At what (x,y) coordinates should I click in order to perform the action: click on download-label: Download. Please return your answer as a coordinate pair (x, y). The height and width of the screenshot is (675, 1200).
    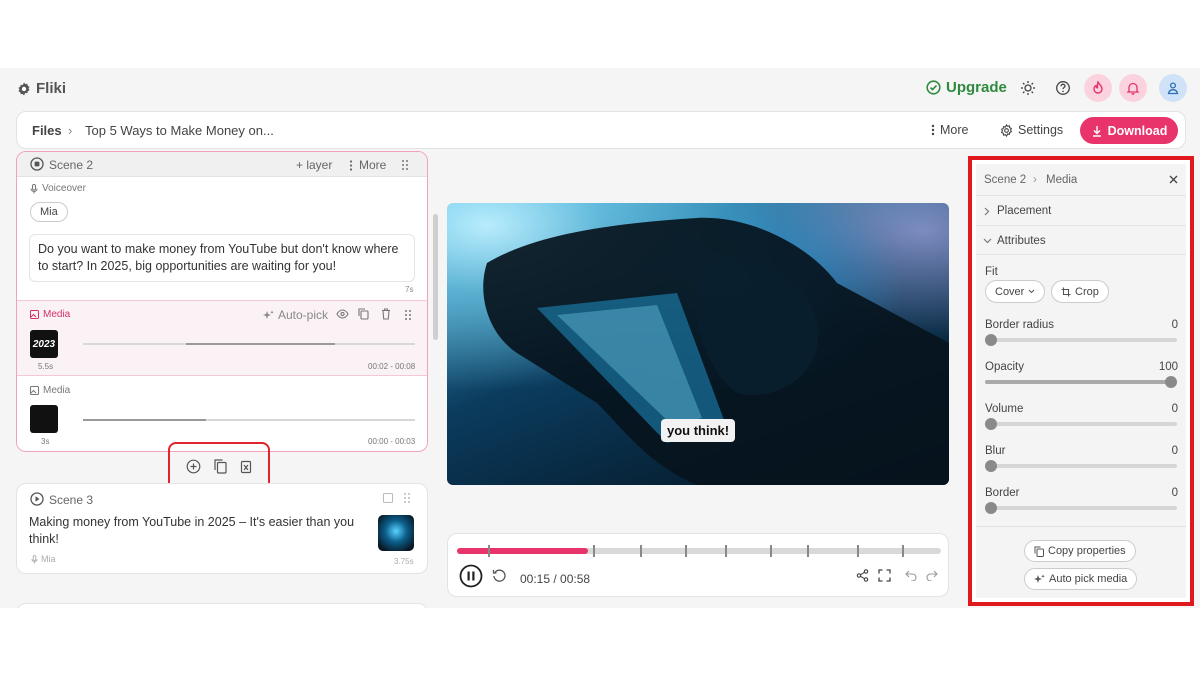
    Looking at the image, I should click on (1137, 130).